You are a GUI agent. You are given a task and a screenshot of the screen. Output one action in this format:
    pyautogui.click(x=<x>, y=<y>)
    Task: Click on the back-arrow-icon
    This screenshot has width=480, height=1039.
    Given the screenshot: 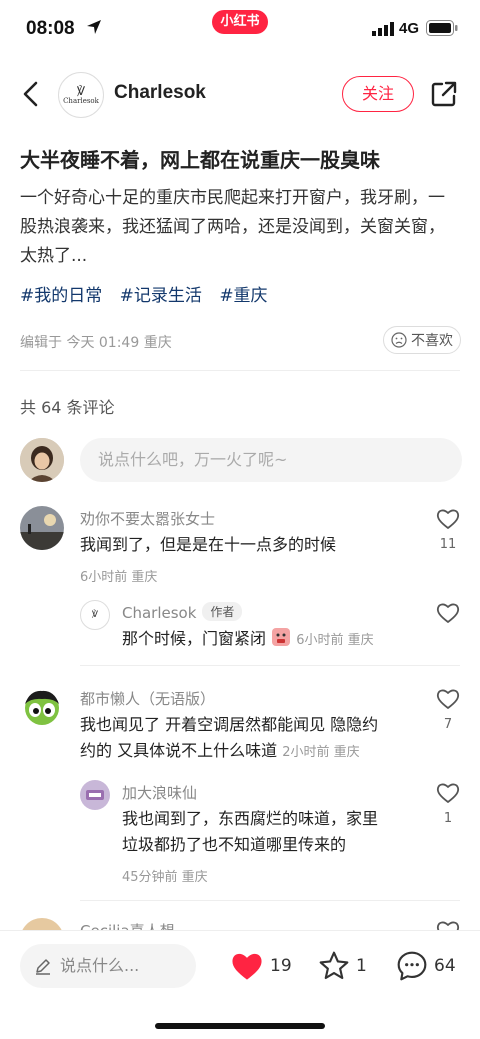 What is the action you would take?
    pyautogui.click(x=31, y=94)
    